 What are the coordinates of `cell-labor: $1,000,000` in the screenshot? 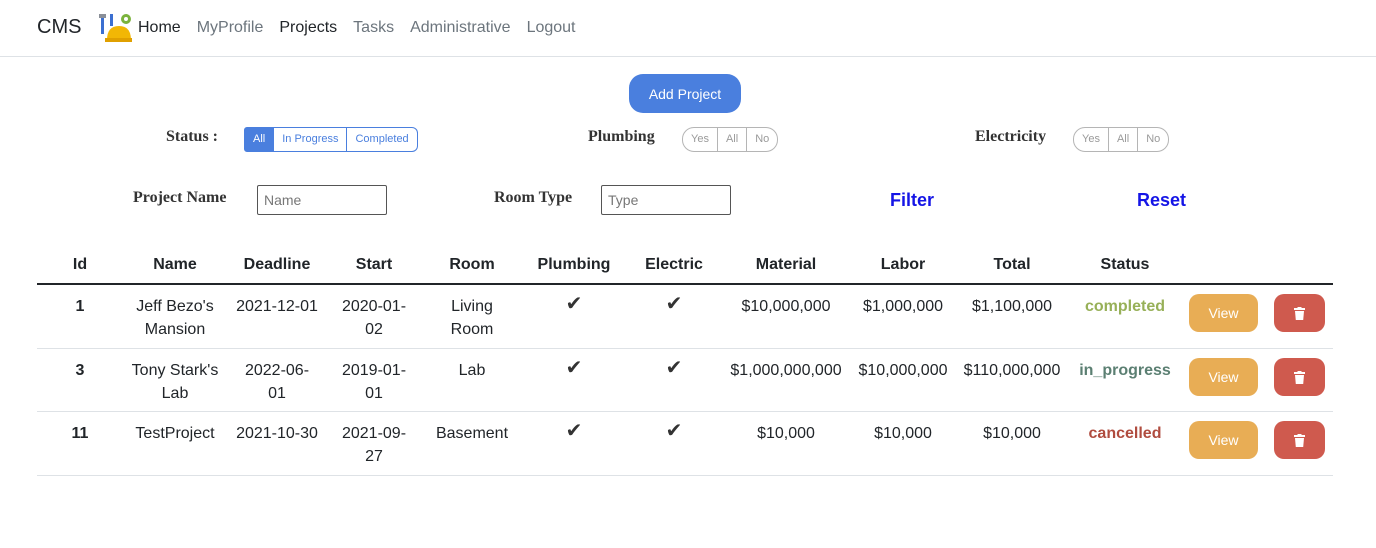 It's located at (903, 306).